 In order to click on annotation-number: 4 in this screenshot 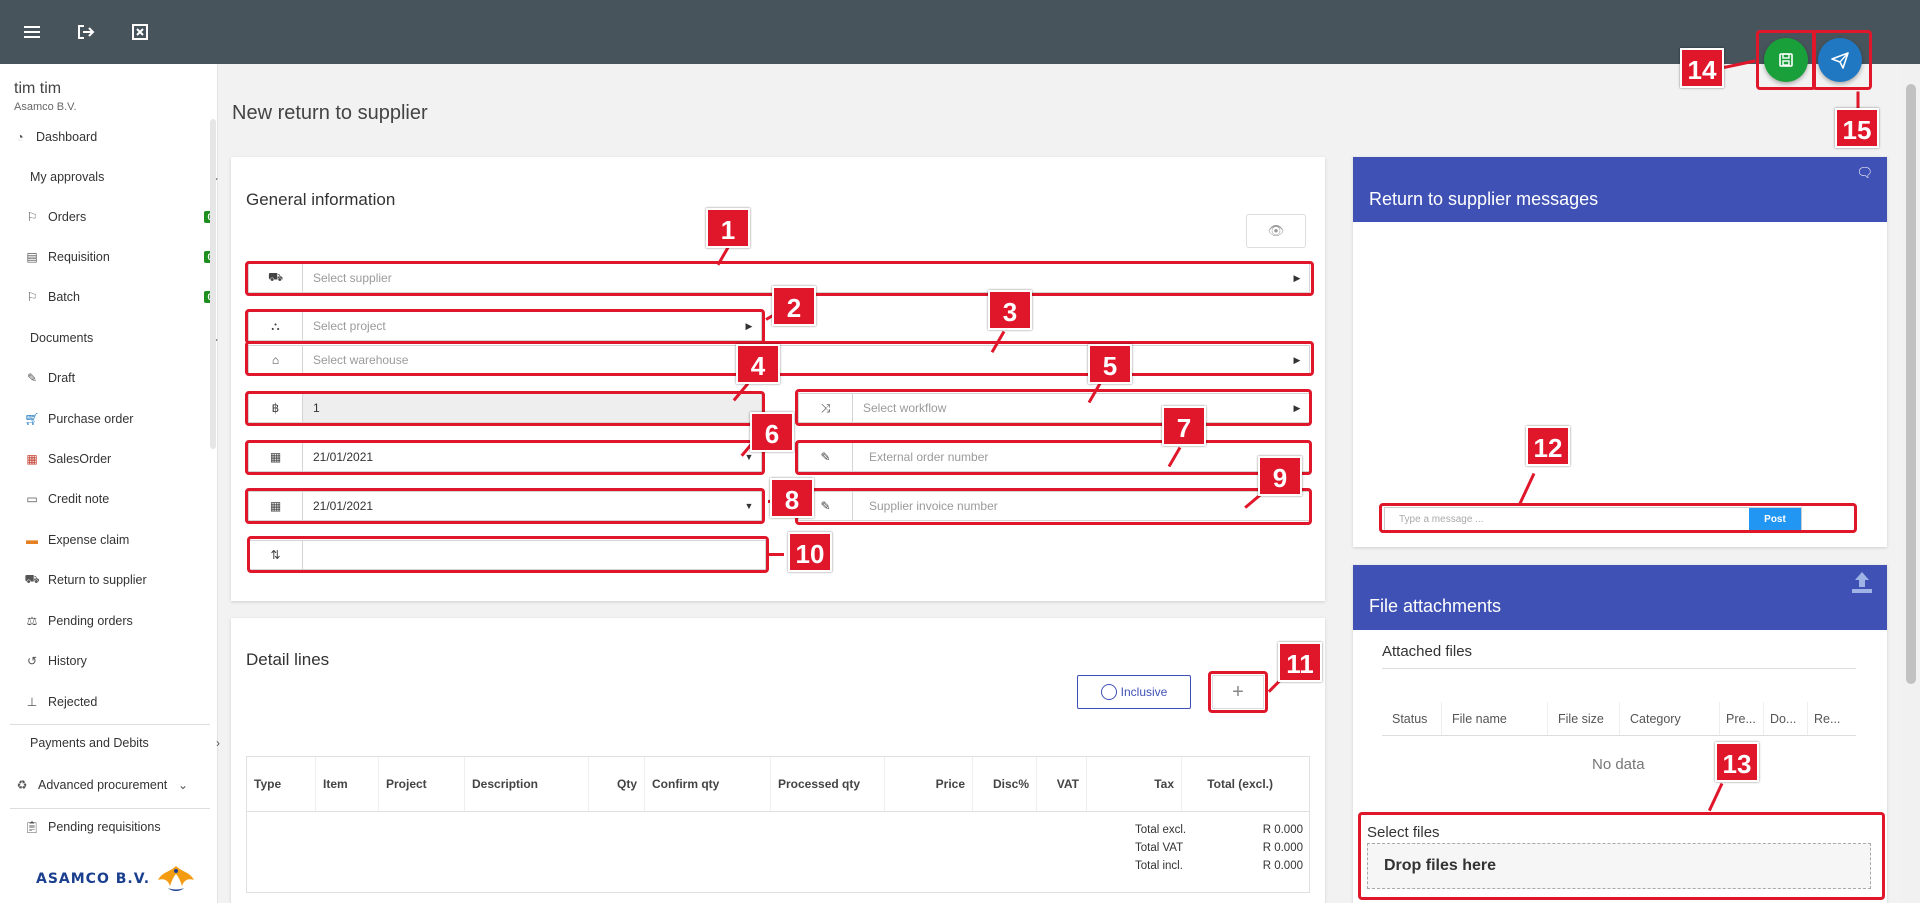, I will do `click(758, 364)`.